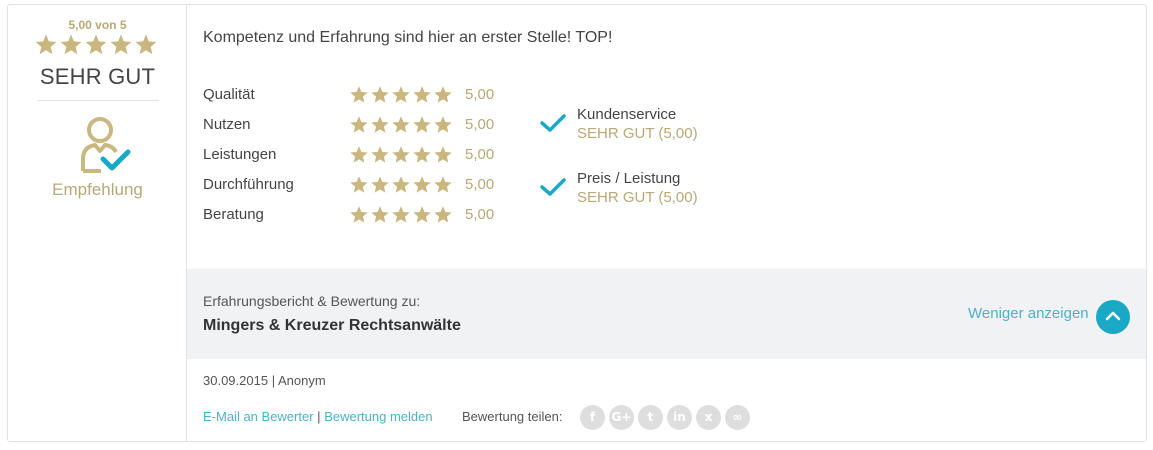 Image resolution: width=1153 pixels, height=450 pixels. I want to click on review-actions: E-Mail an Bewerter | Bewertung melden, so click(318, 416).